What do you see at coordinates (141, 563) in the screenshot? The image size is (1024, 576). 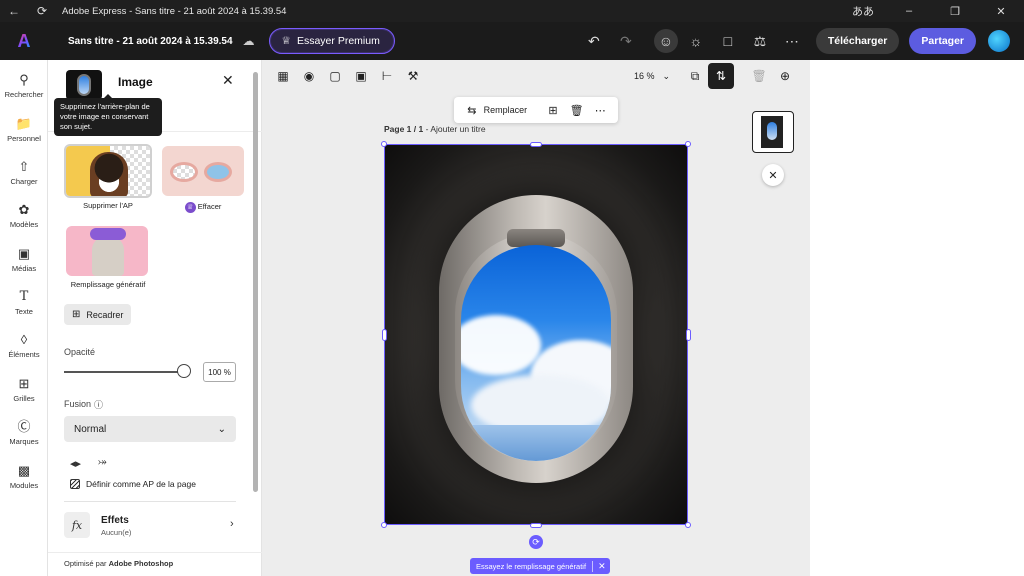 I see `powered-by-brand: Adobe Photoshop` at bounding box center [141, 563].